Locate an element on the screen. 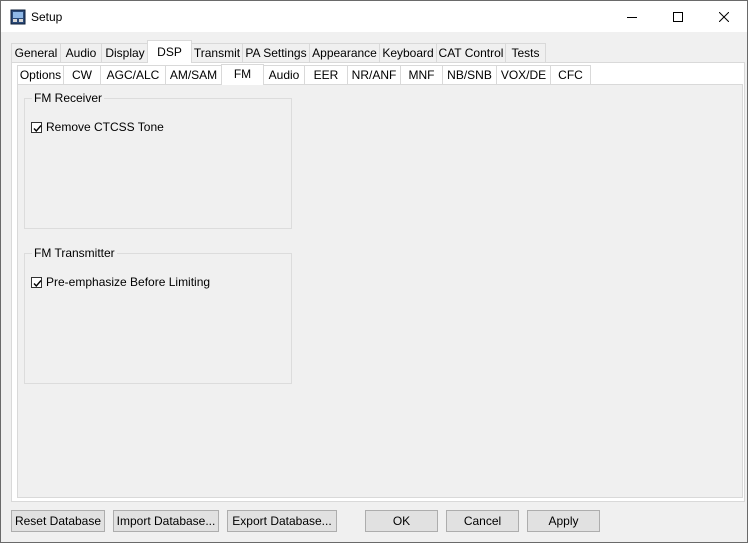  subtab-cw: CW is located at coordinates (82, 74).